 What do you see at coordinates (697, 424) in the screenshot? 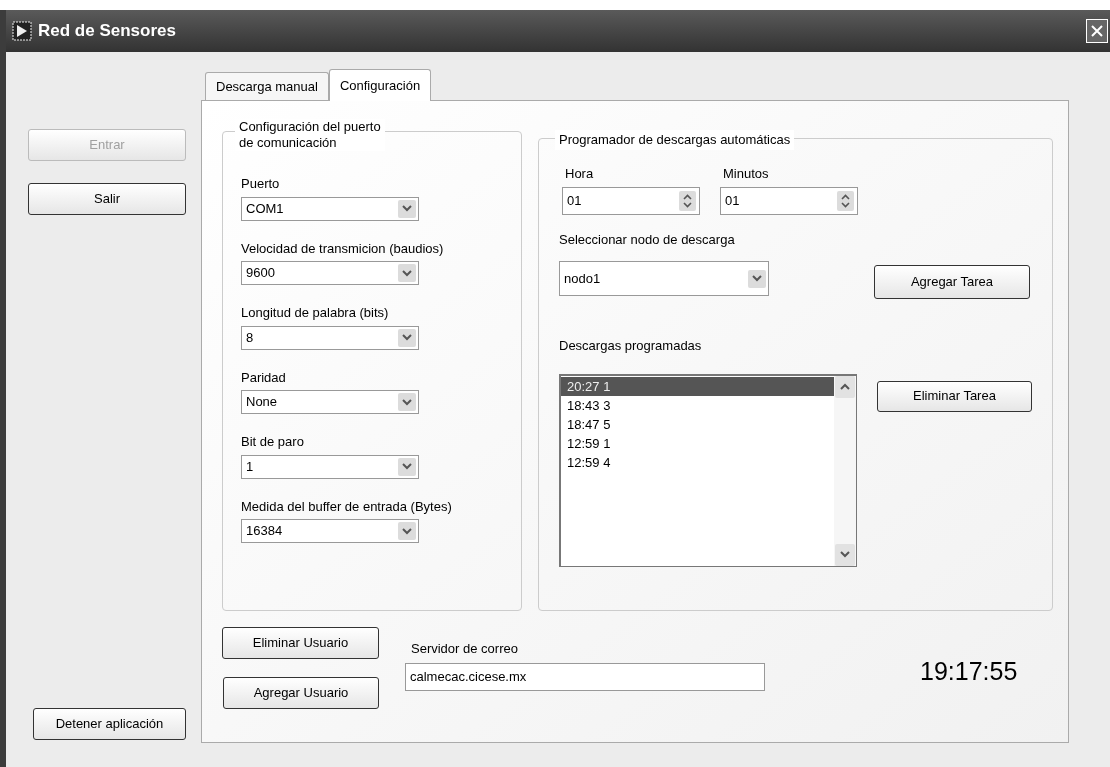
I see `list-item: 18:47 5` at bounding box center [697, 424].